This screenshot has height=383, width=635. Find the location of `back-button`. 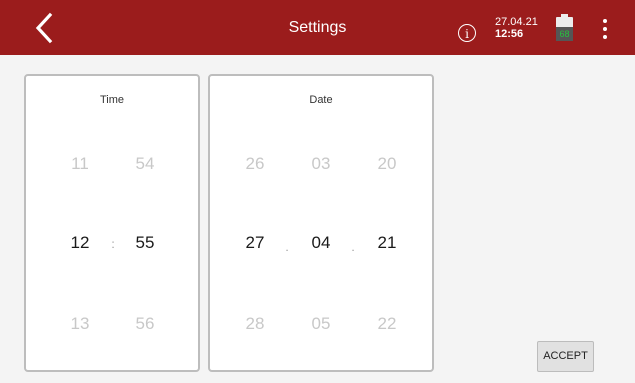

back-button is located at coordinates (46, 28).